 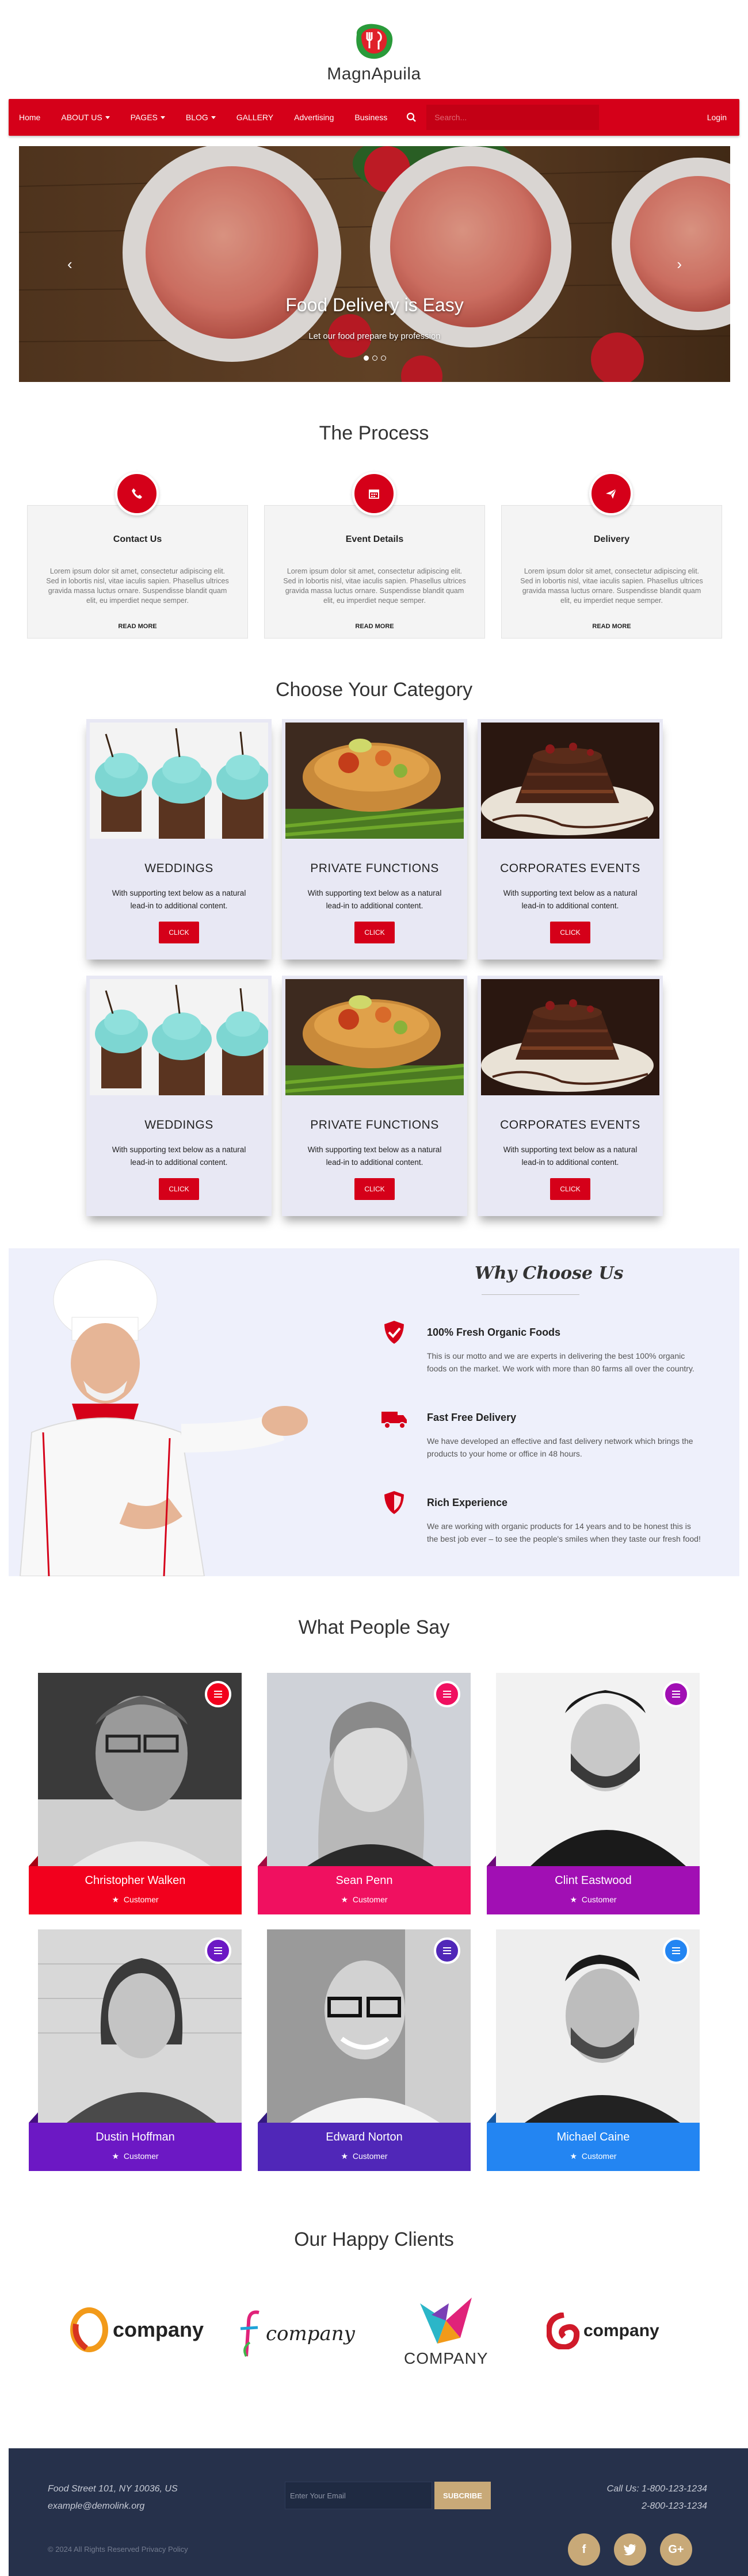 What do you see at coordinates (716, 117) in the screenshot?
I see `login-link: Login` at bounding box center [716, 117].